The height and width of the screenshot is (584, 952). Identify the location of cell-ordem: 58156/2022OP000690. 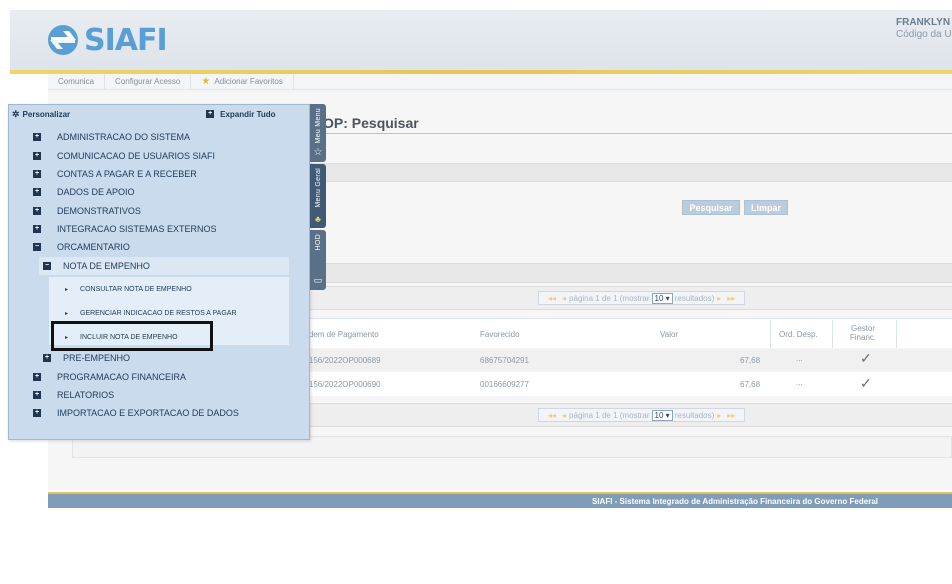
(340, 384).